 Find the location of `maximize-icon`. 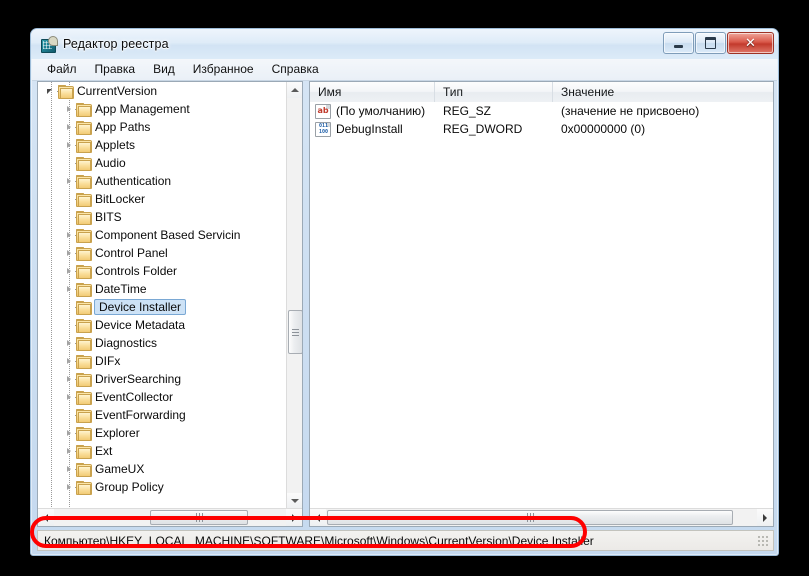

maximize-icon is located at coordinates (710, 43).